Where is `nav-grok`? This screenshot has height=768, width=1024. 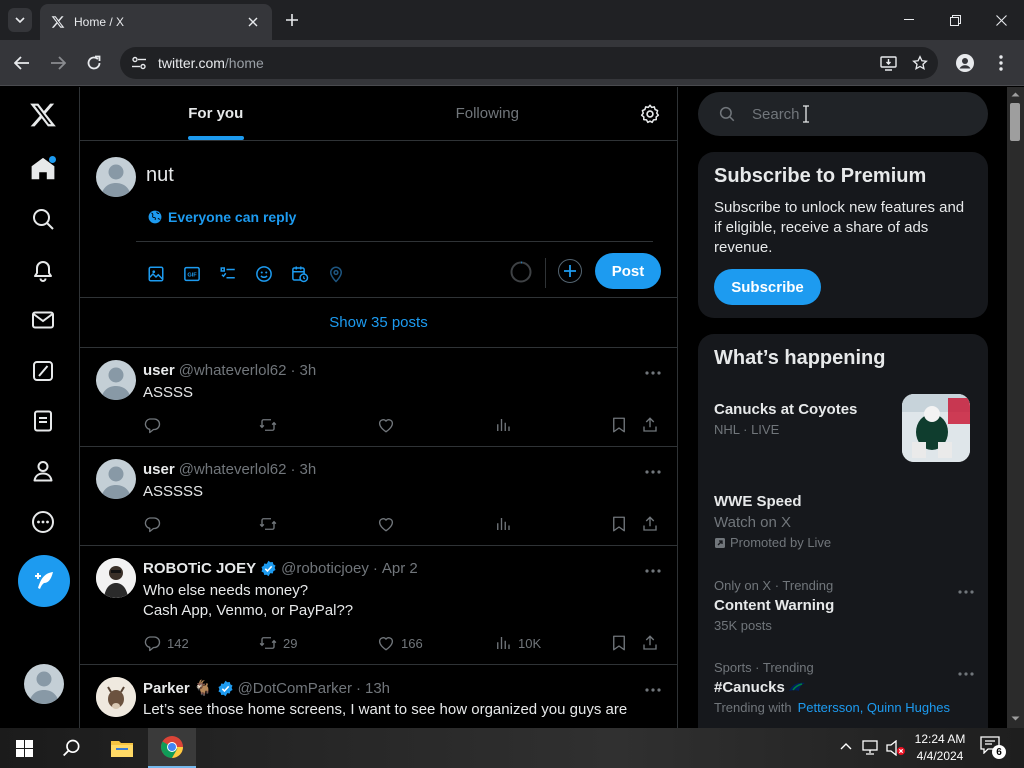
nav-grok is located at coordinates (43, 371).